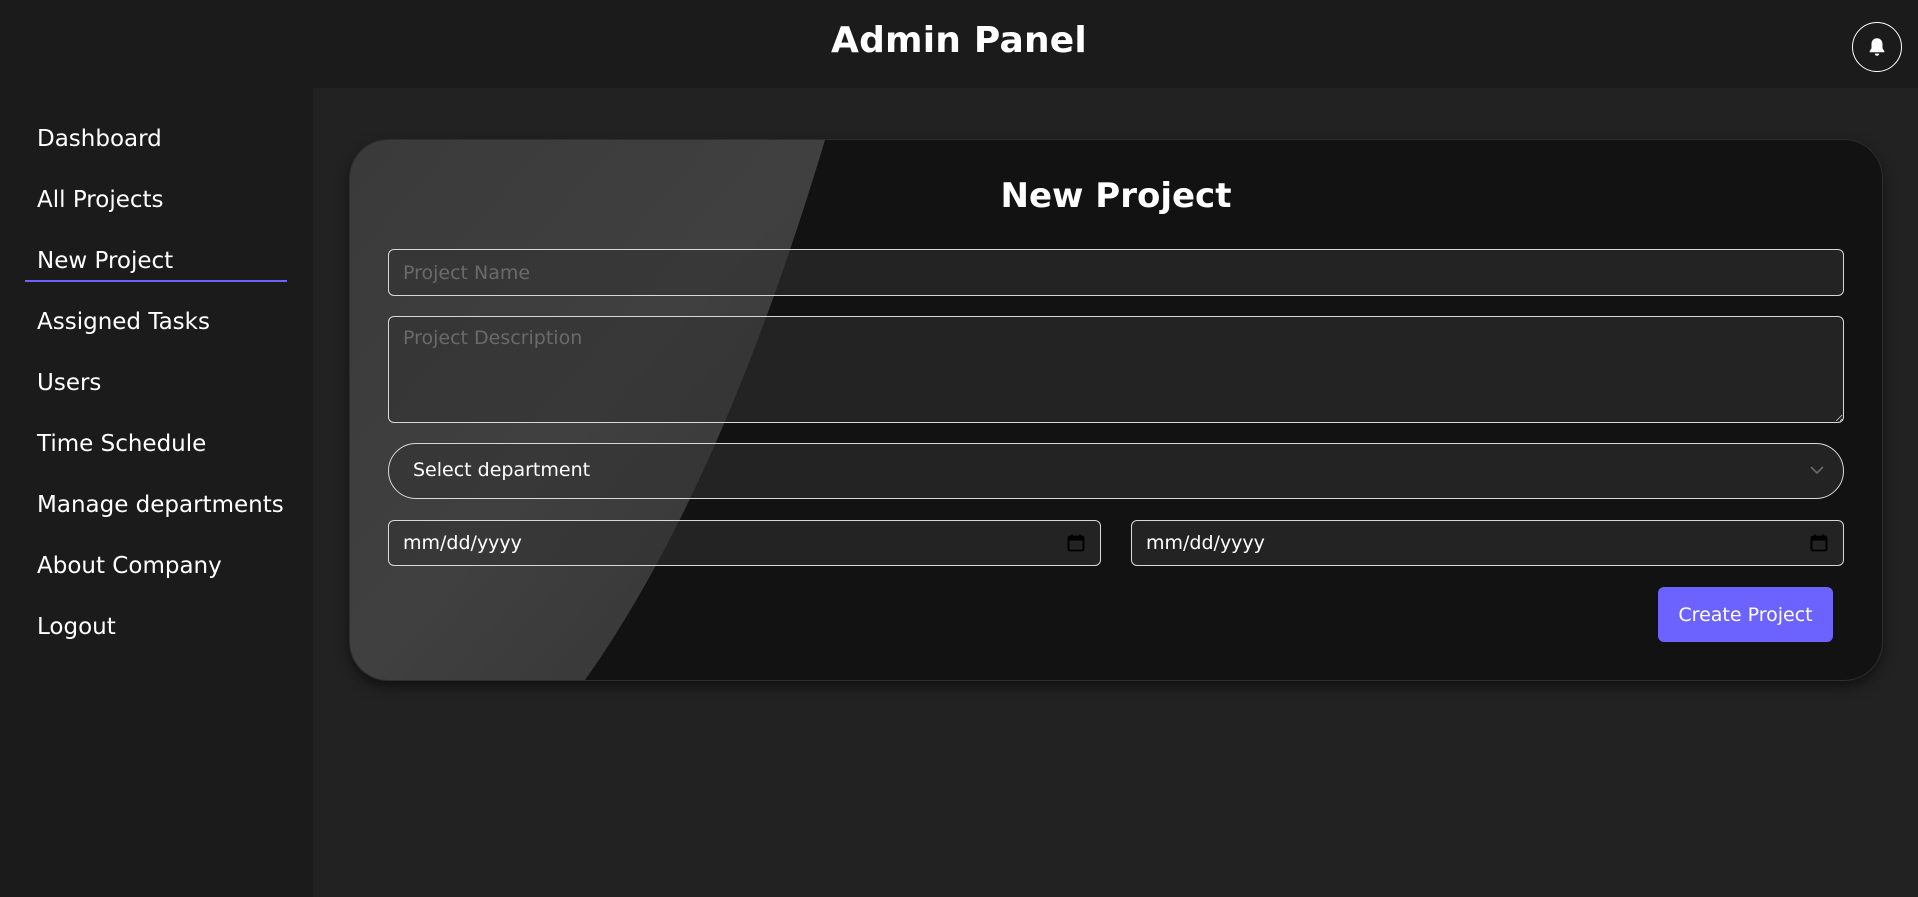  What do you see at coordinates (502, 470) in the screenshot?
I see `department-select-label: Select department` at bounding box center [502, 470].